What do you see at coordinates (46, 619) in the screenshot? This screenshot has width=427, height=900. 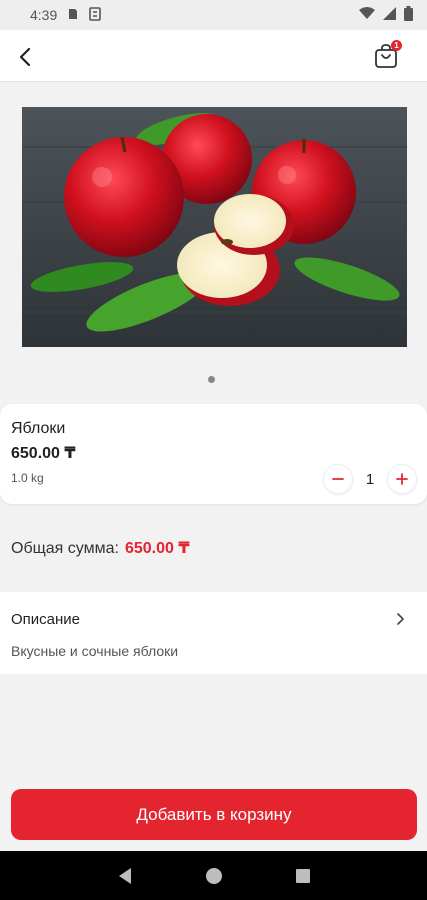 I see `description-title: Описание` at bounding box center [46, 619].